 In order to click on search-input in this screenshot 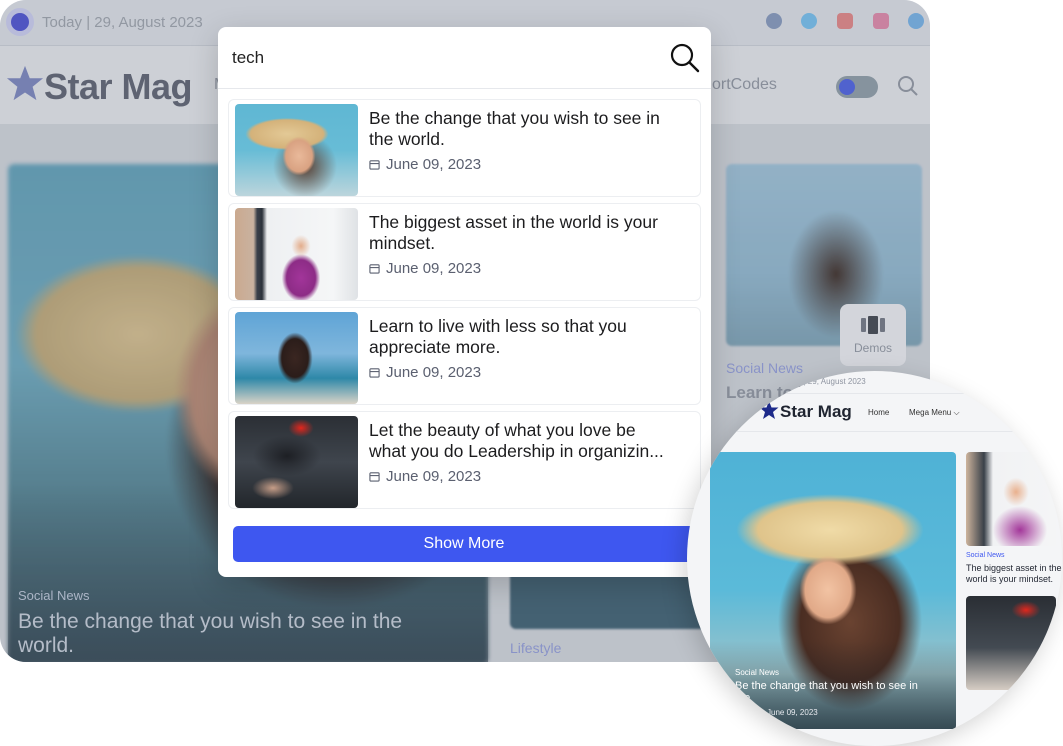, I will do `click(442, 58)`.